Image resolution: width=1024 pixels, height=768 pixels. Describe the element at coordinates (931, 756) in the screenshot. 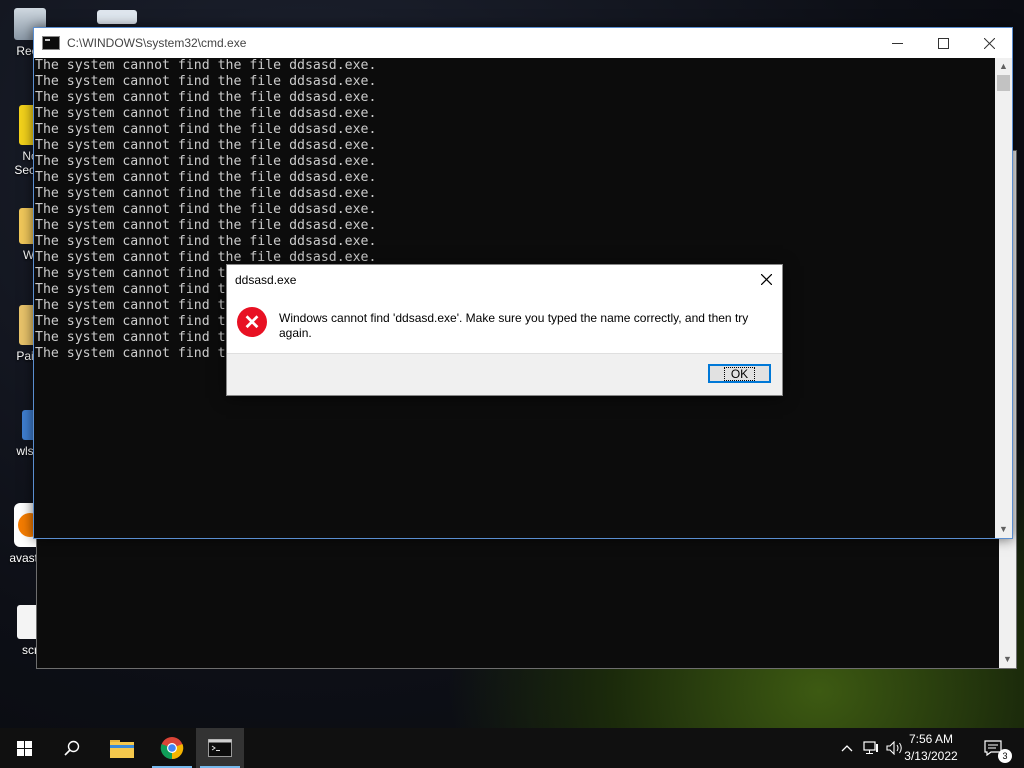

I see `clock-date: 3/13/2022` at that location.